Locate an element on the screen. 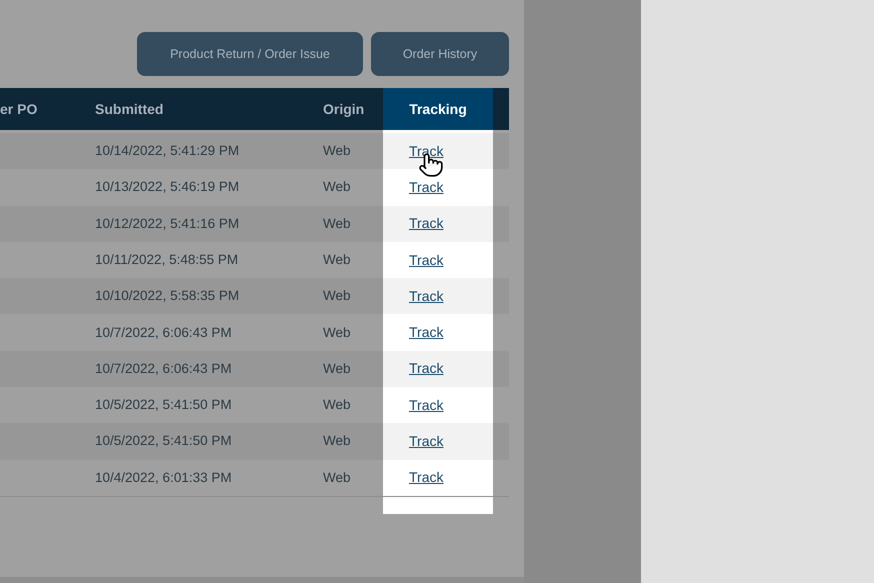 The image size is (874, 583). table-cell-text: 10/12/2022, 5:41:16 PM is located at coordinates (167, 223).